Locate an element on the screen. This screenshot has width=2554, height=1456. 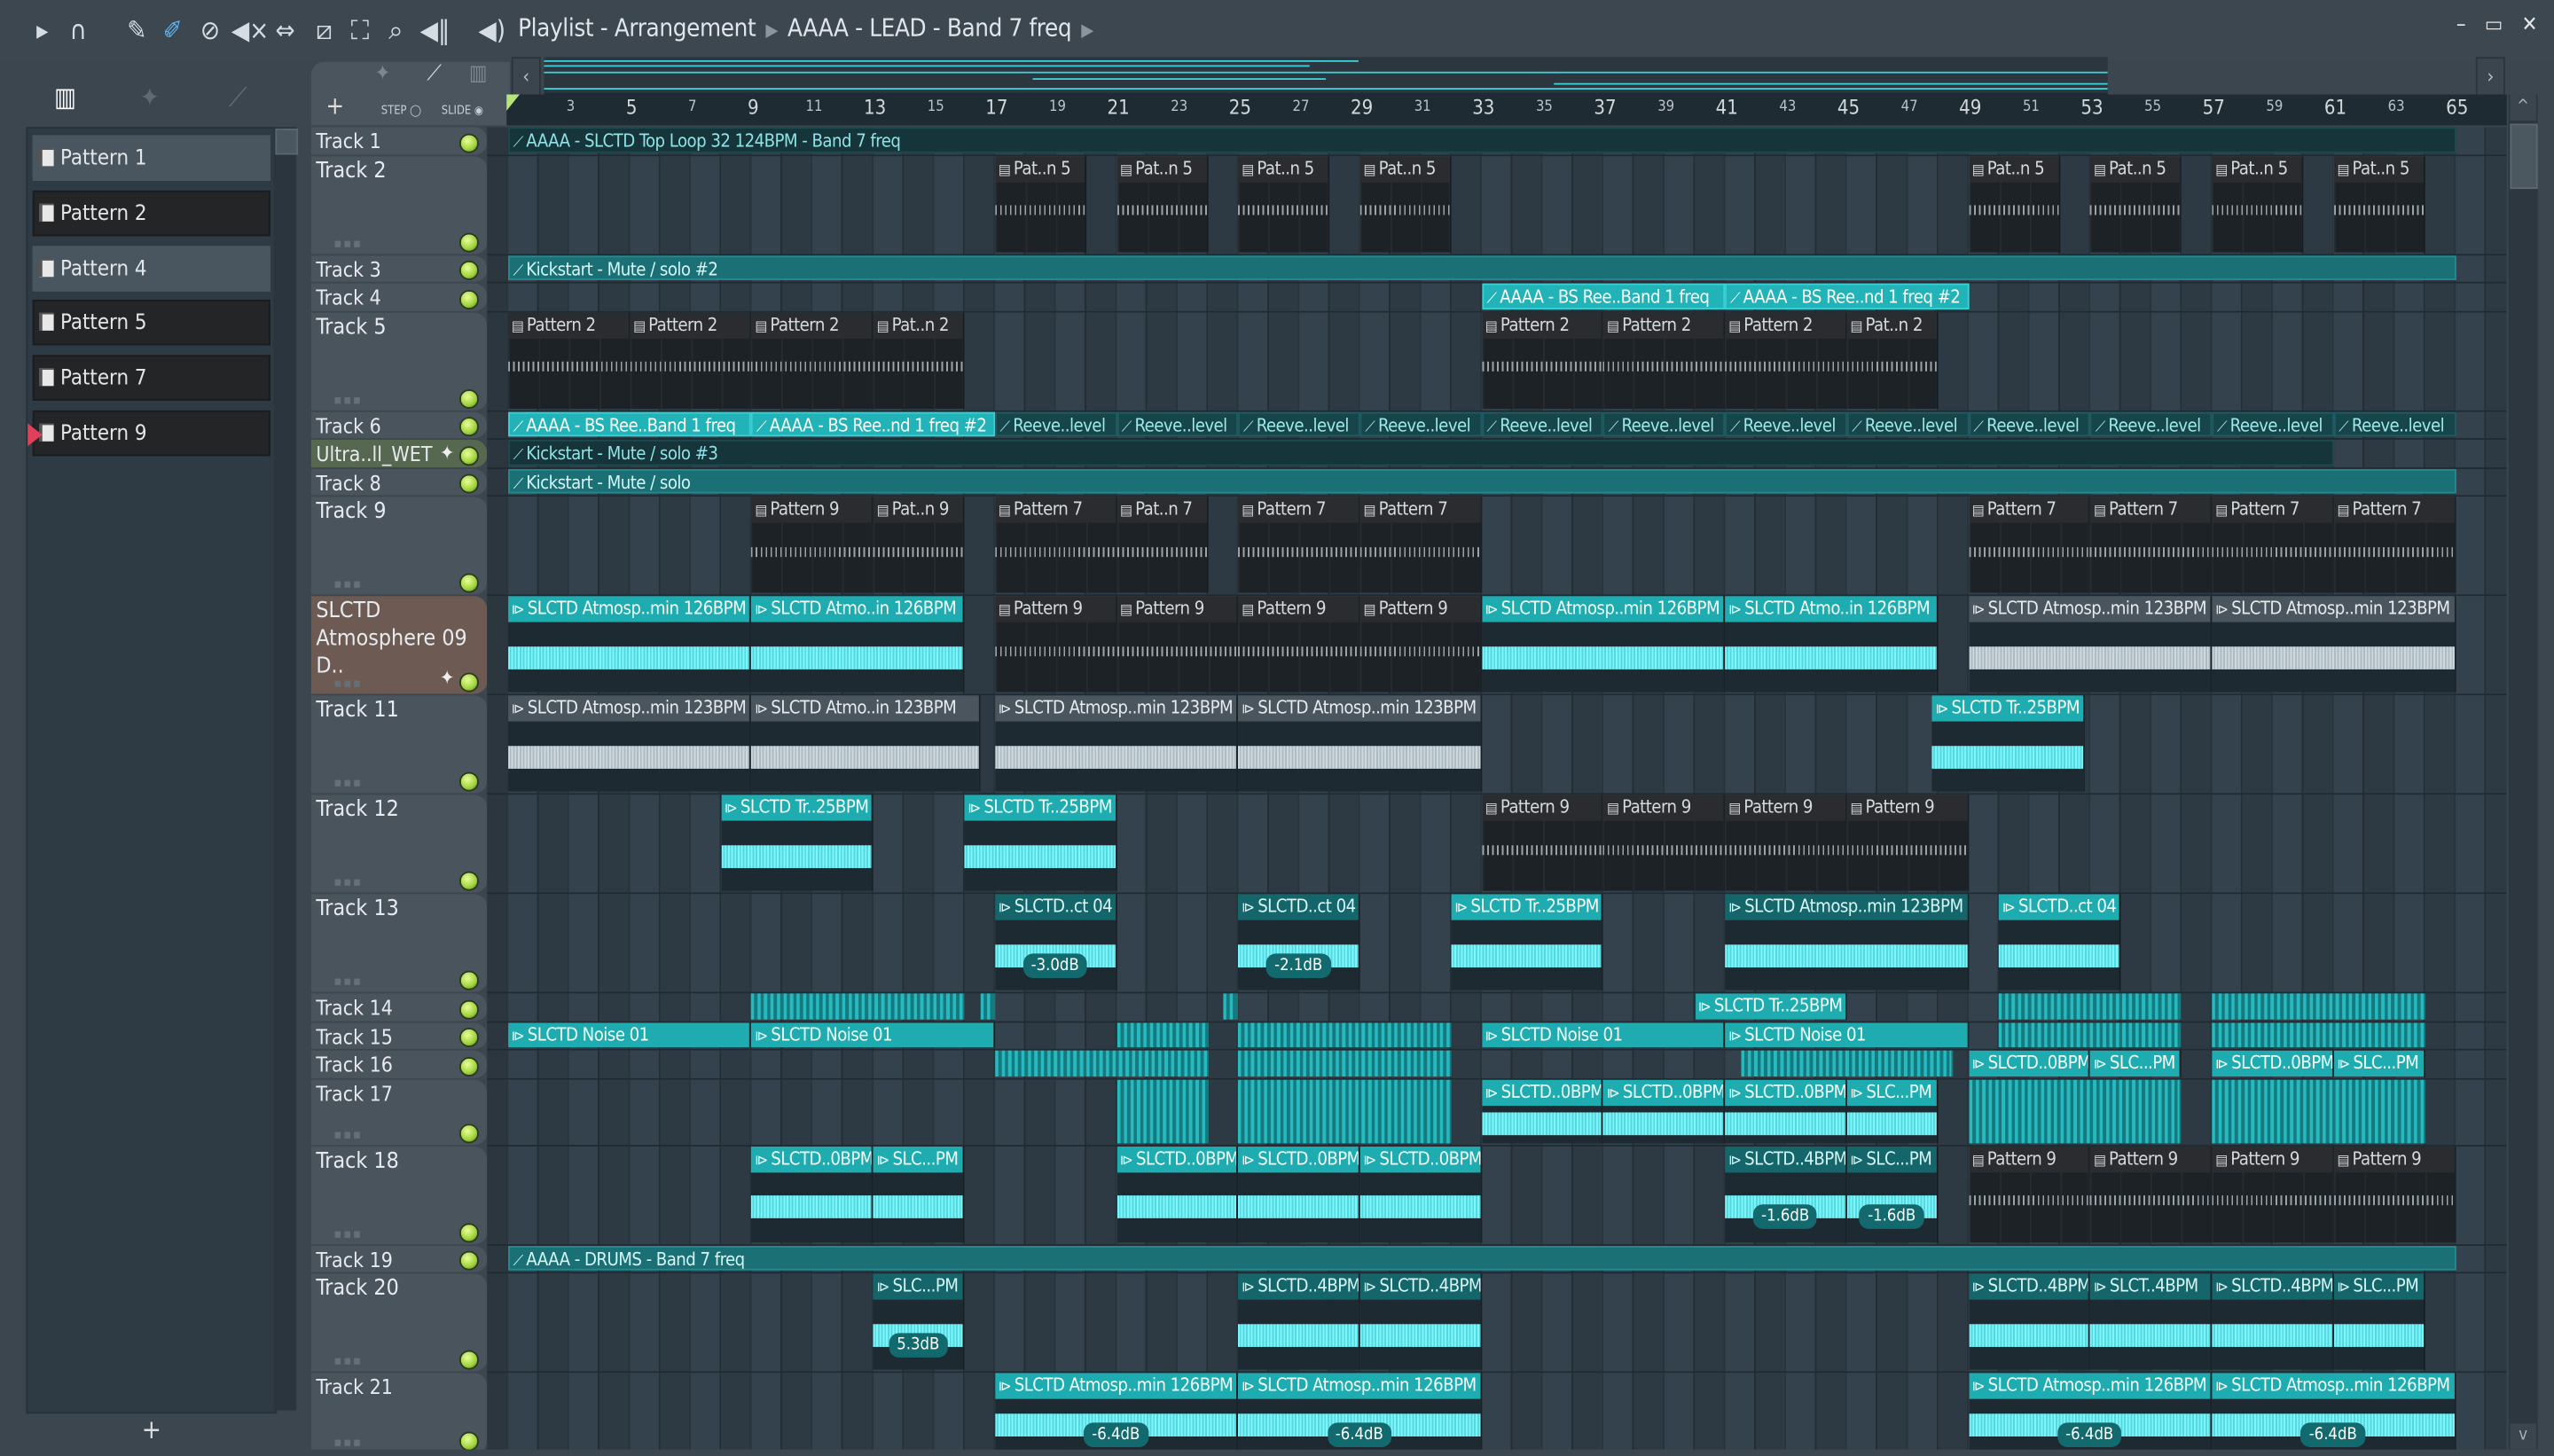
select-tool-icon: ⛶ is located at coordinates (360, 31).